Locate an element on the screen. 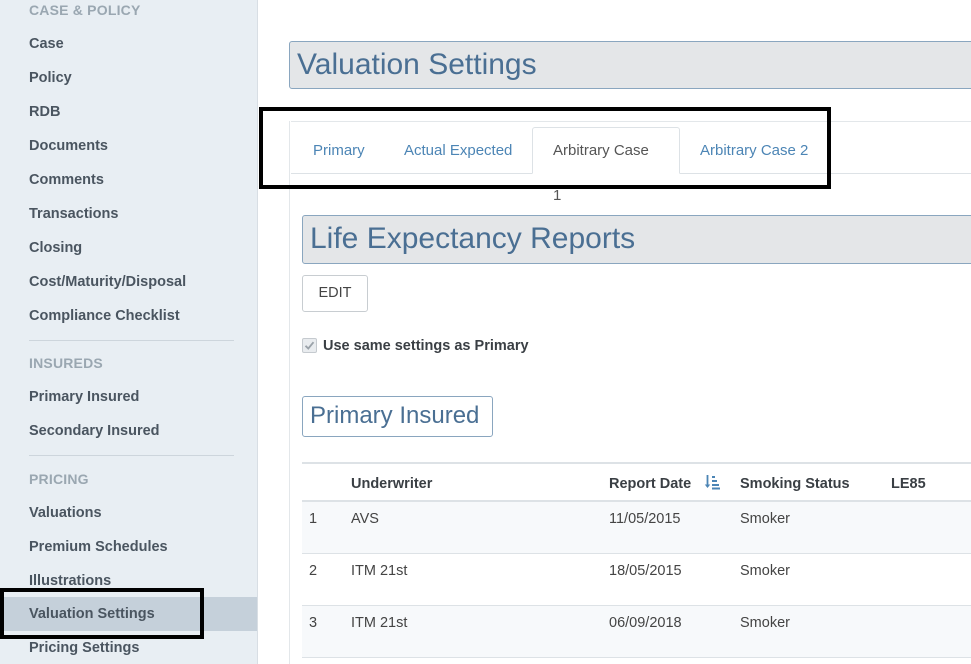  table-row: 1 AVS 11/05/2015 Smoker is located at coordinates (636, 528).